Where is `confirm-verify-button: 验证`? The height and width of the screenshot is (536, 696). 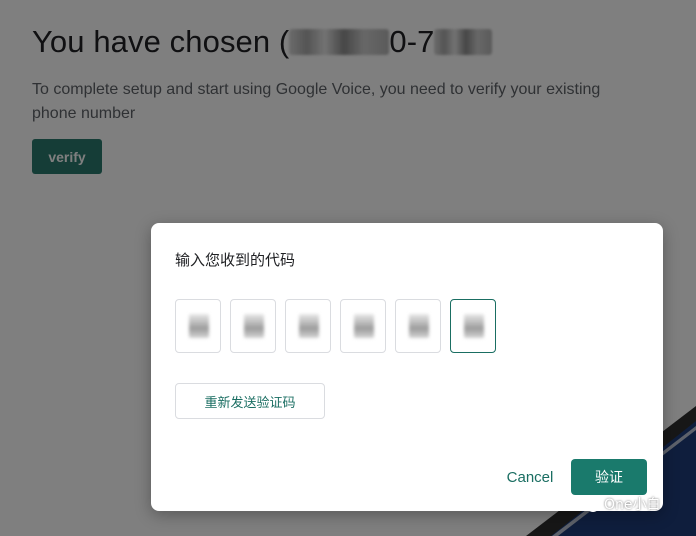
confirm-verify-button: 验证 is located at coordinates (609, 477).